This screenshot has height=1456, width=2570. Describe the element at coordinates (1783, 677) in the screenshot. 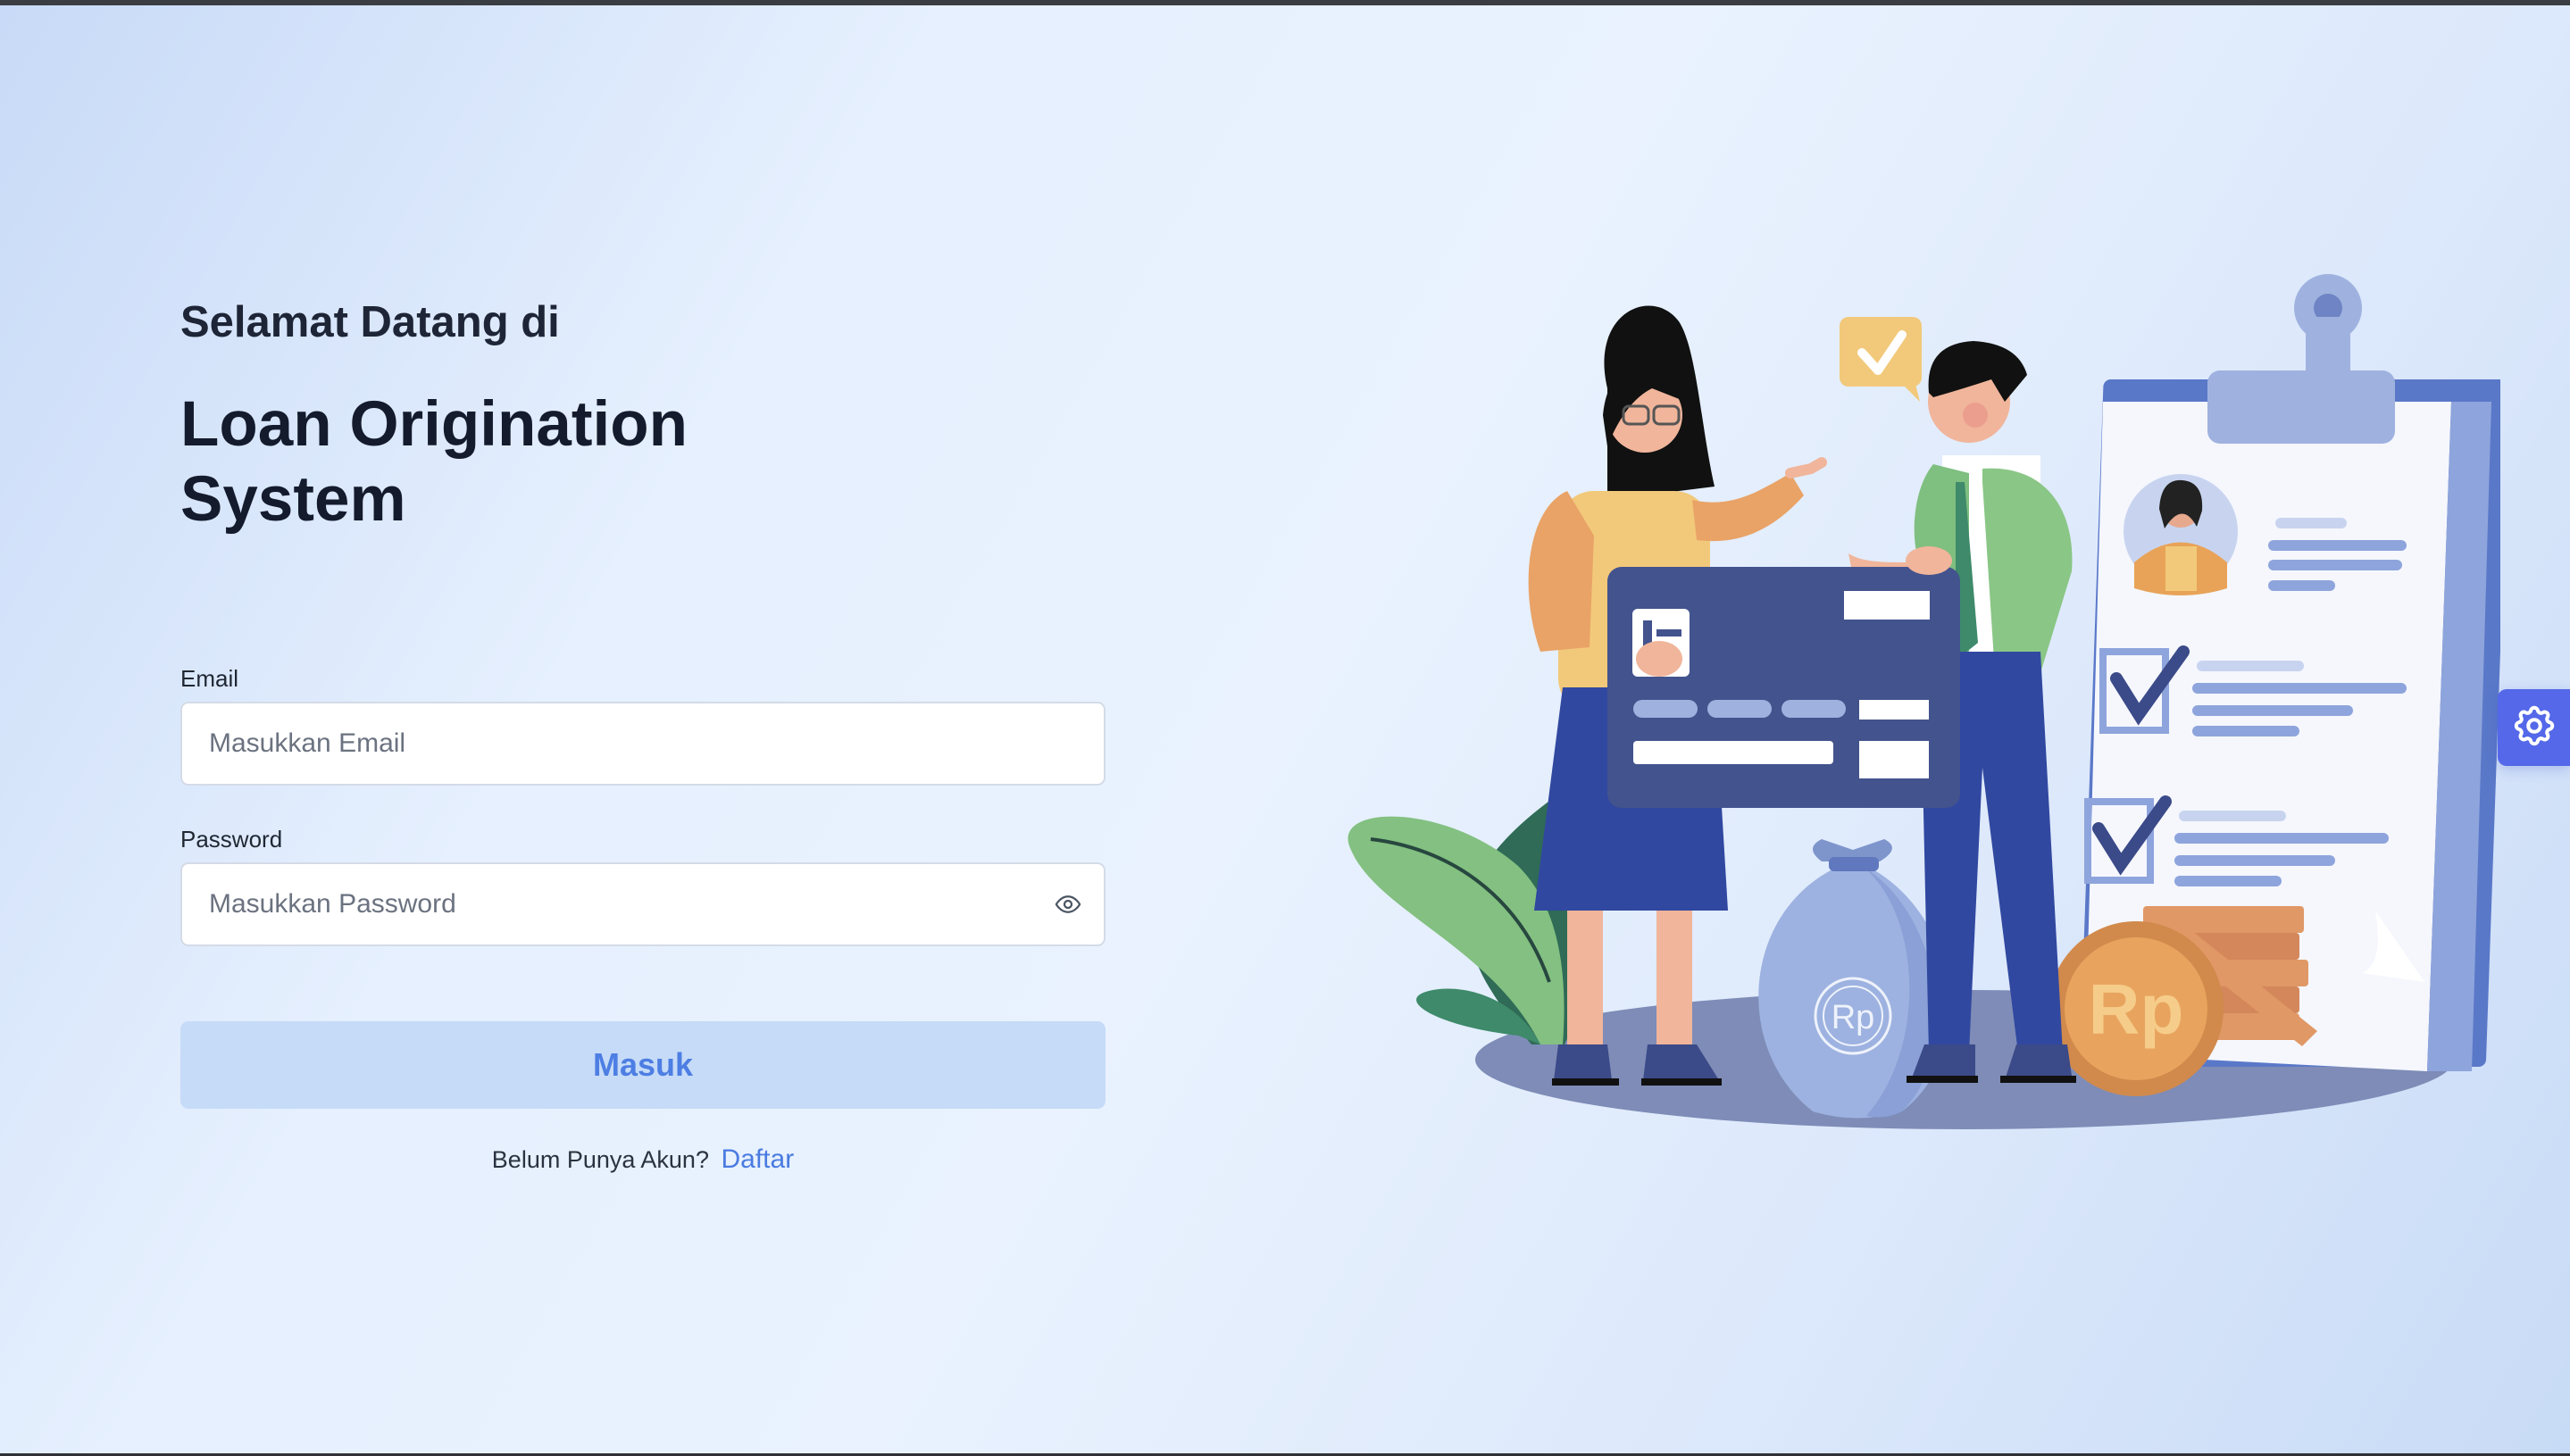

I see `credit-card-illustration` at that location.